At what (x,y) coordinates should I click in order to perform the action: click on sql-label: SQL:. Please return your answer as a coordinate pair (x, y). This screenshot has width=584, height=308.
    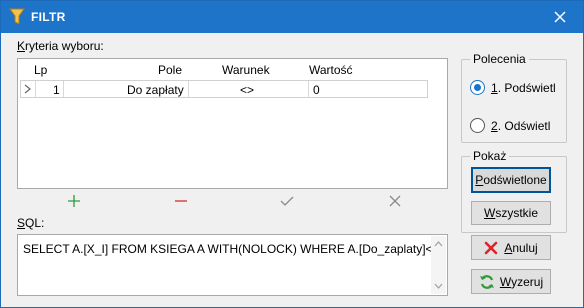
    Looking at the image, I should click on (31, 223).